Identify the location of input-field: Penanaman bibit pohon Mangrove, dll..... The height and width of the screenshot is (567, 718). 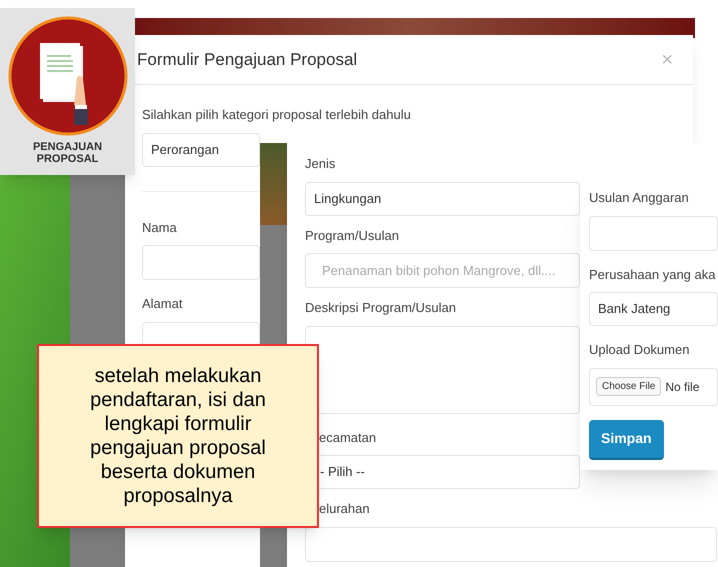
(442, 270).